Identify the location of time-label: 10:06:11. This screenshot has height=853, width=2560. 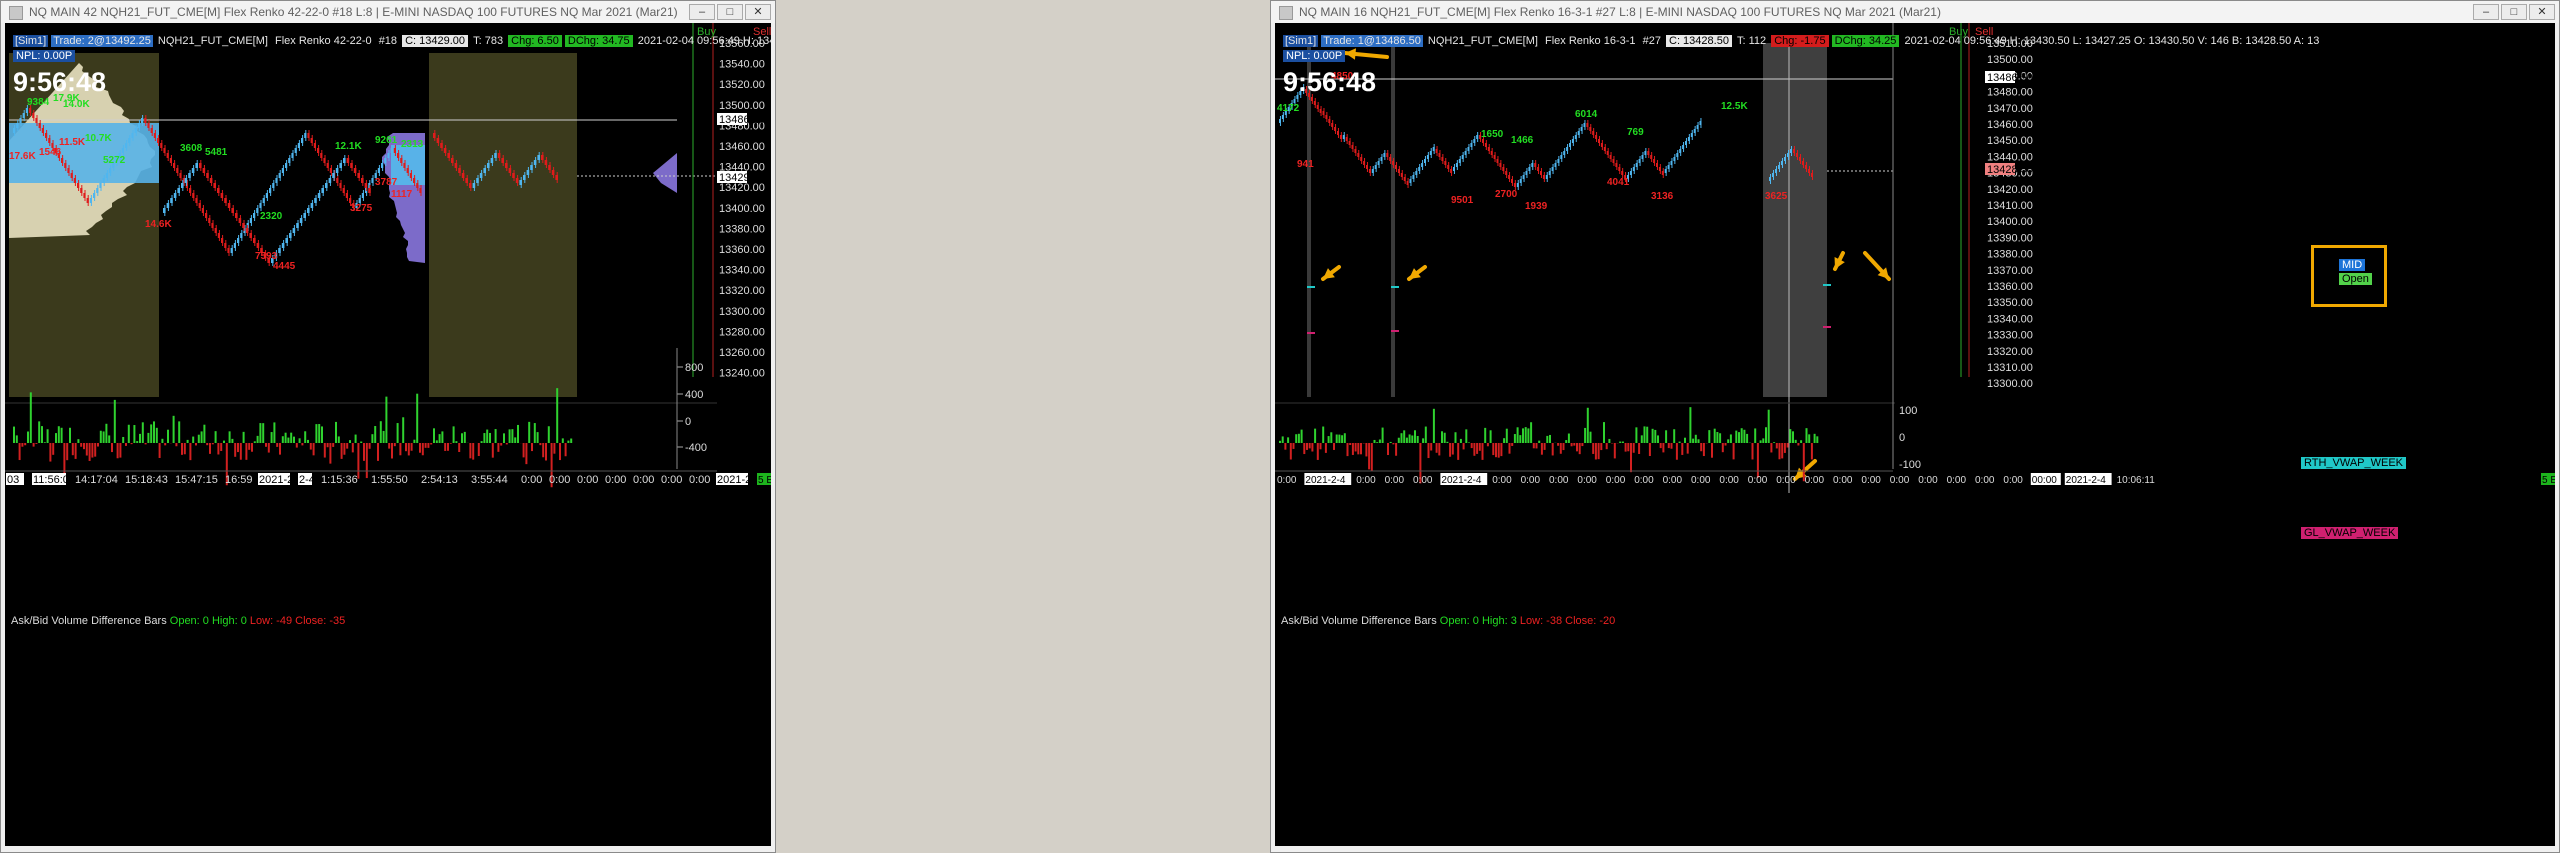
(2136, 480).